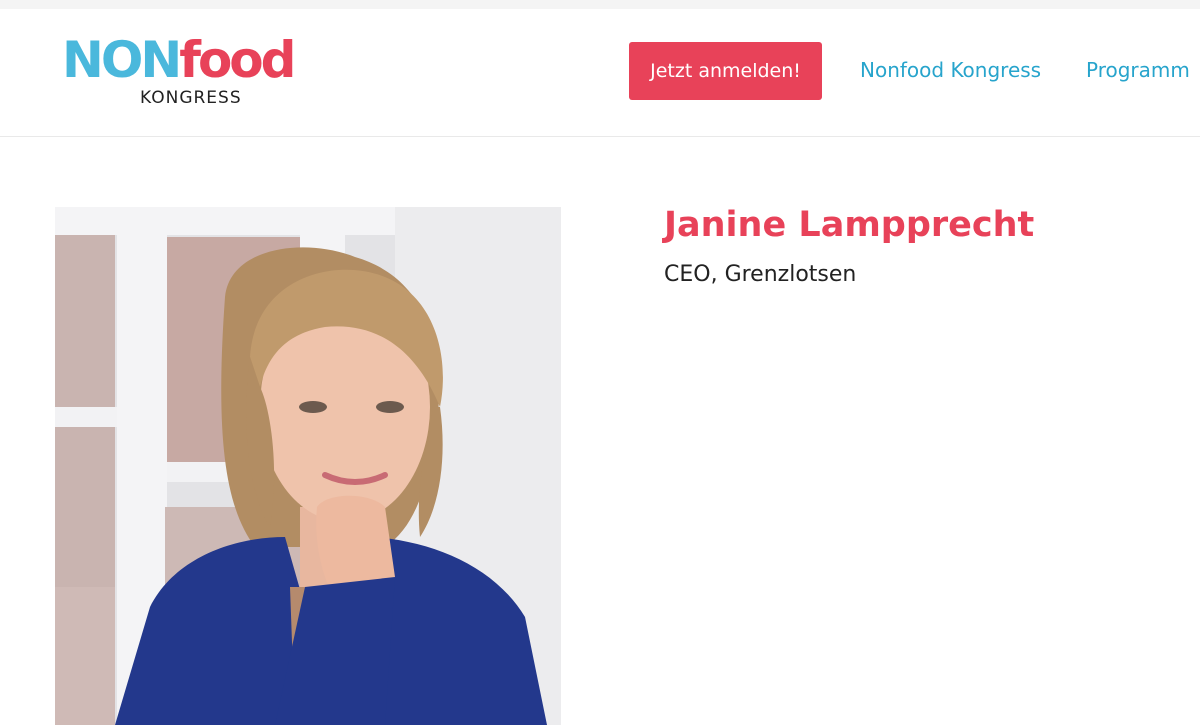 This screenshot has height=725, width=1200. I want to click on site-logo: NONfood KONGRESS, so click(197, 71).